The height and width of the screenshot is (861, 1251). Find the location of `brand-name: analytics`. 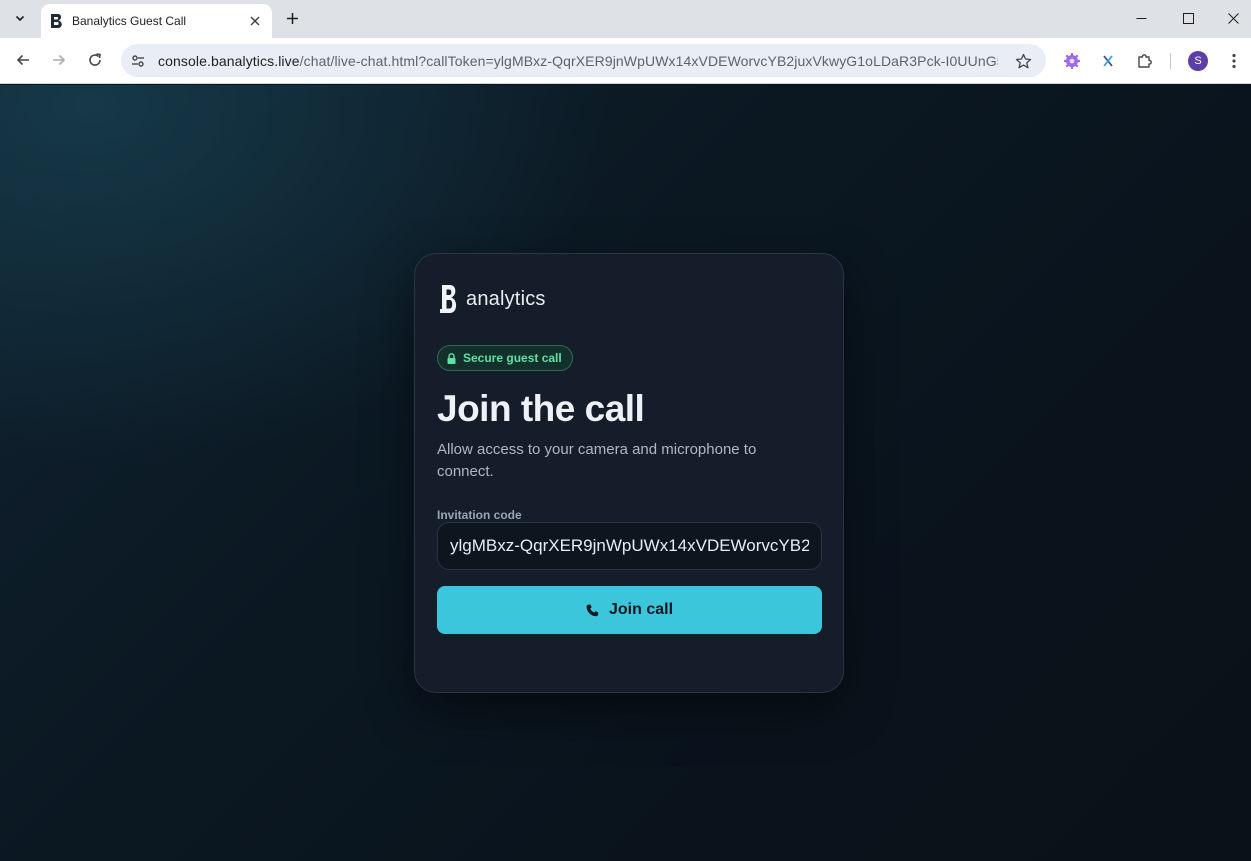

brand-name: analytics is located at coordinates (506, 298).